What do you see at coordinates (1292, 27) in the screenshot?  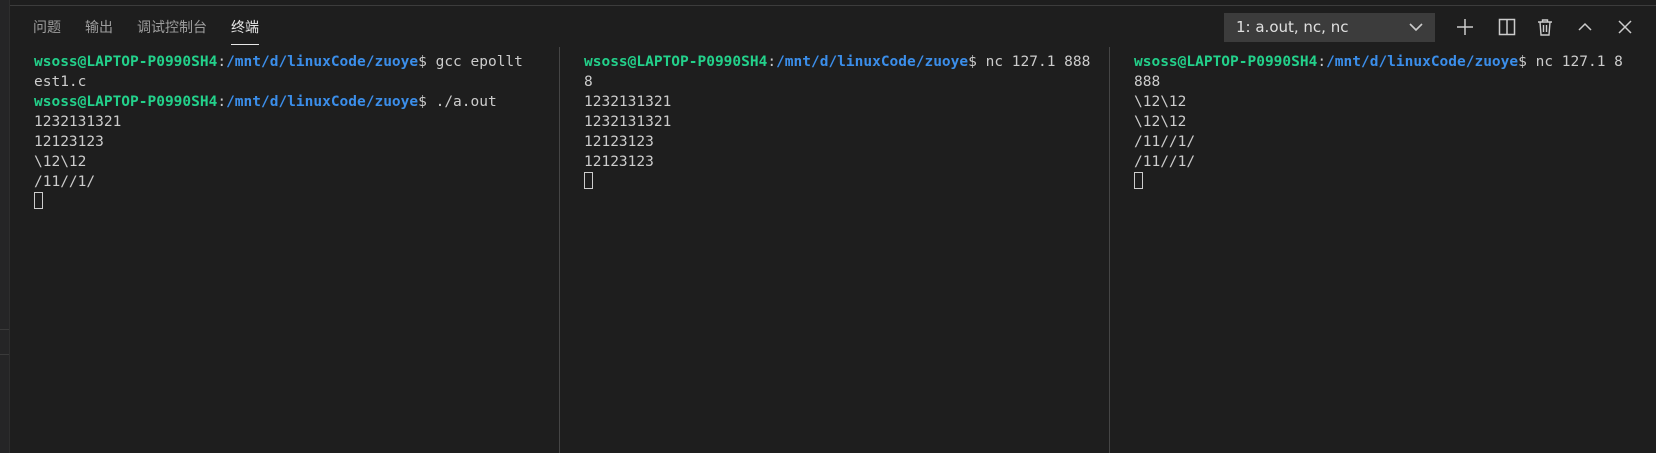 I see `terminal-selector-value: 1: a.out, nc, nc` at bounding box center [1292, 27].